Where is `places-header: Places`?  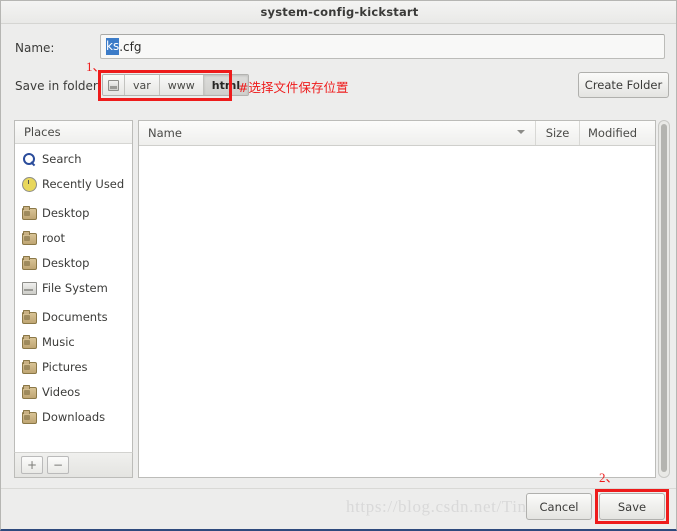 places-header: Places is located at coordinates (73, 132).